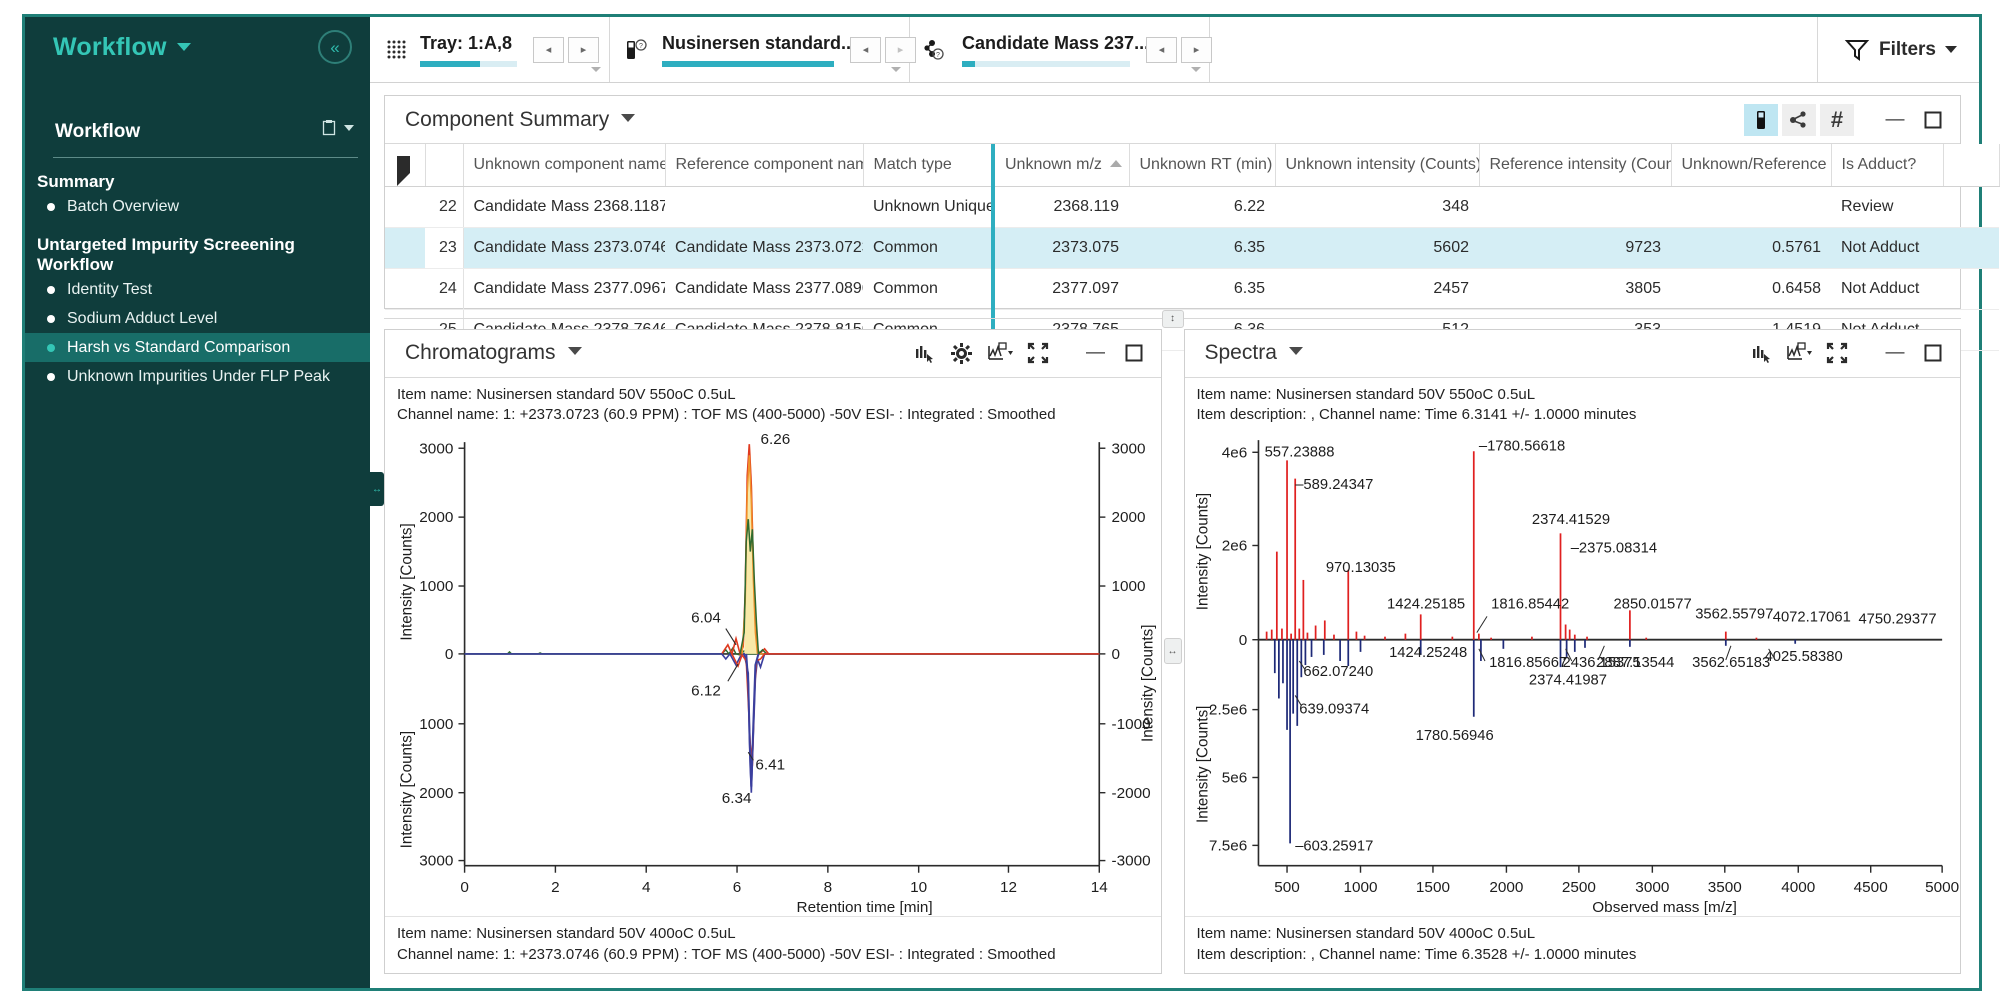 The height and width of the screenshot is (1005, 2000). I want to click on col-match-type: Match type, so click(928, 165).